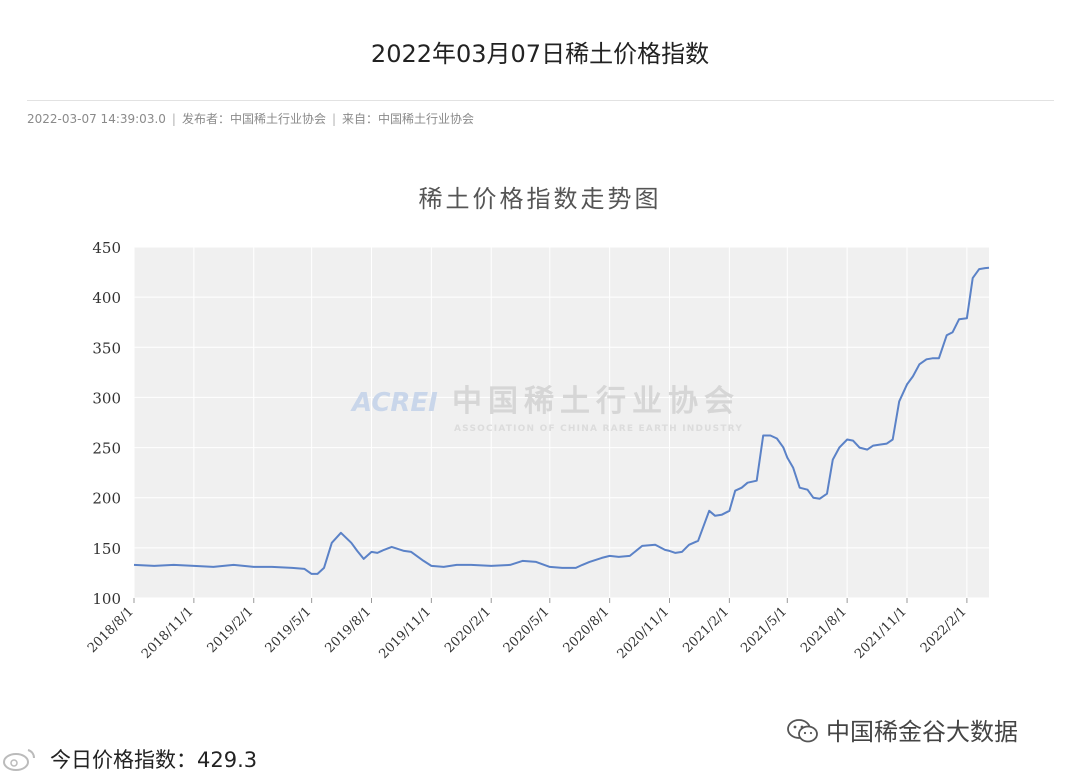  Describe the element at coordinates (106, 549) in the screenshot. I see `y-tick-label: 150` at that location.